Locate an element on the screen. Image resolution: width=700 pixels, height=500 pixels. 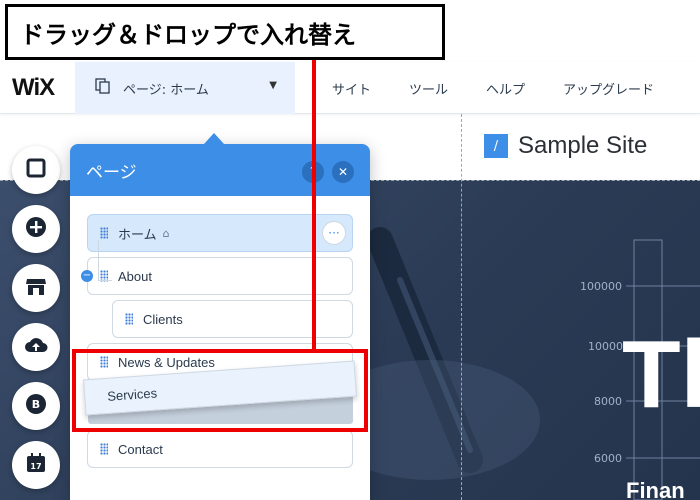
menu-item-tools: ツール is located at coordinates (428, 88).